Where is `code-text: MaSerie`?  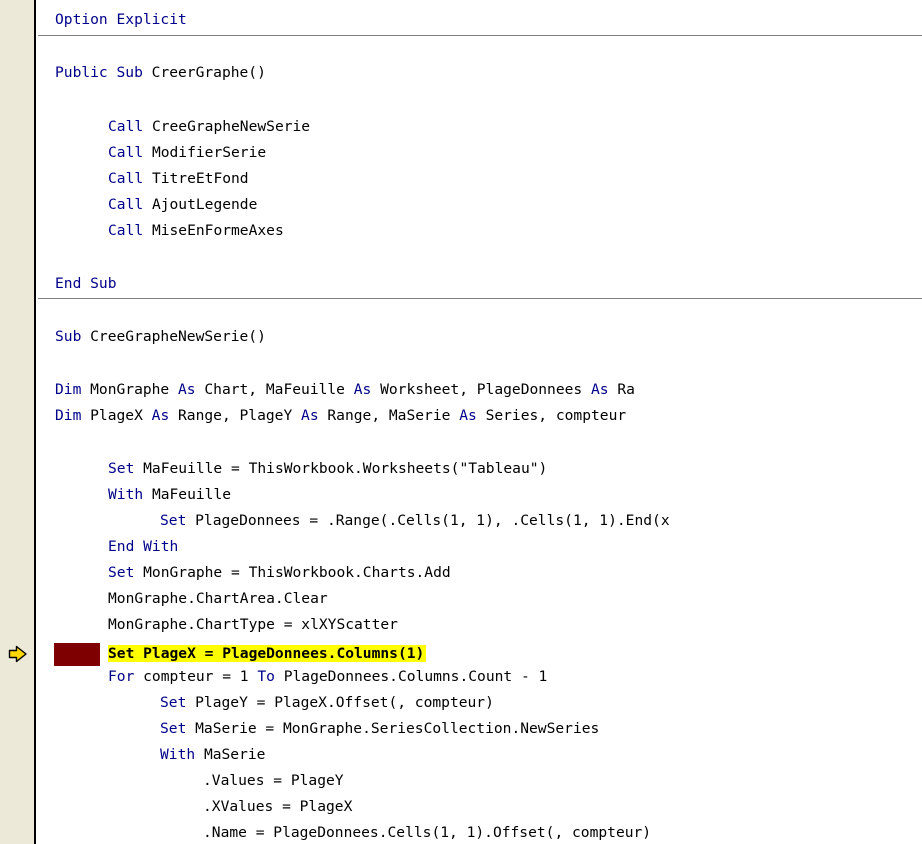
code-text: MaSerie is located at coordinates (230, 754).